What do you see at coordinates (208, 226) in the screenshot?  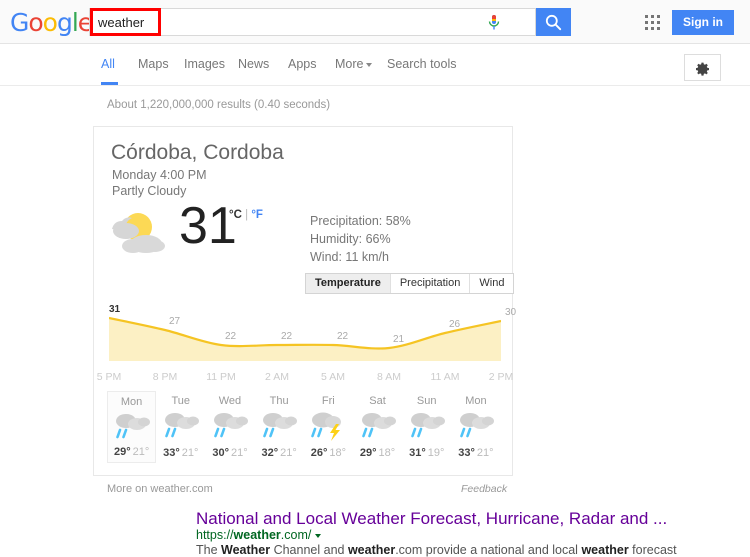 I see `weather-temperature: 31` at bounding box center [208, 226].